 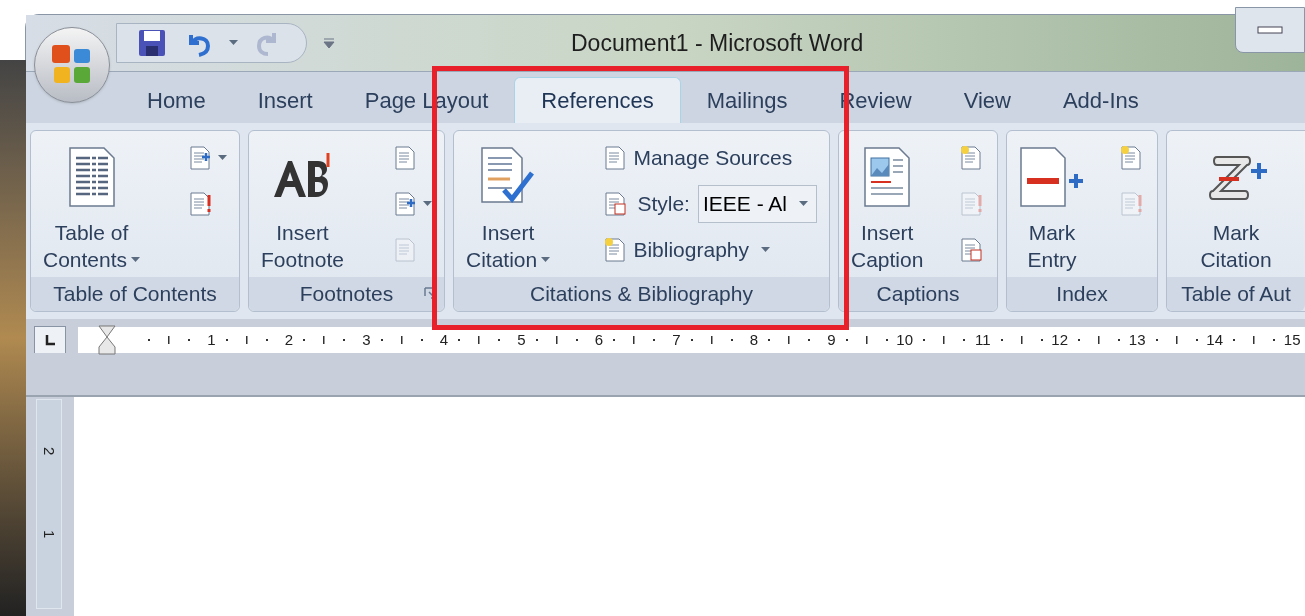 I want to click on ribbon-large-button: Insert Footnote, so click(x=302, y=205).